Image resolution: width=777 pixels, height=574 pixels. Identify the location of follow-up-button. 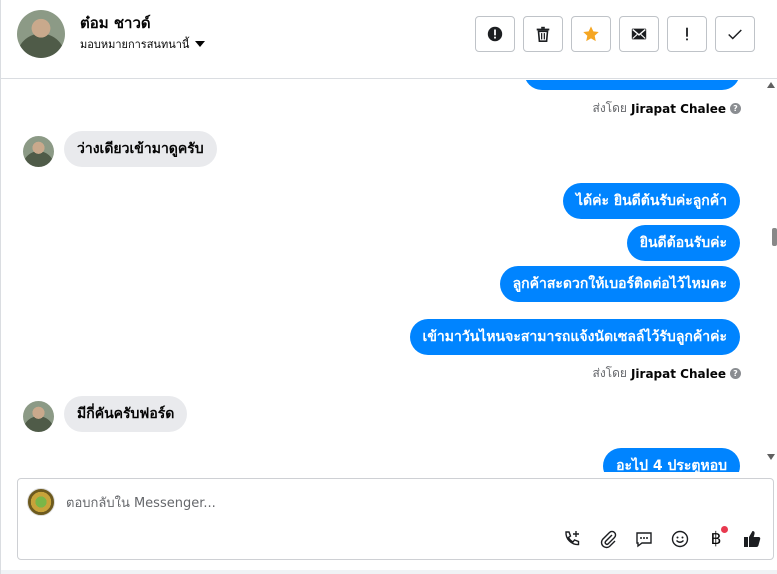
(687, 34).